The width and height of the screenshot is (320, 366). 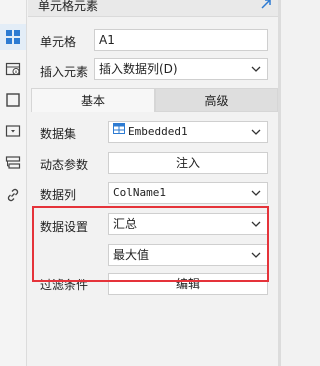 I want to click on panel-scrollbar-edge, so click(x=279, y=183).